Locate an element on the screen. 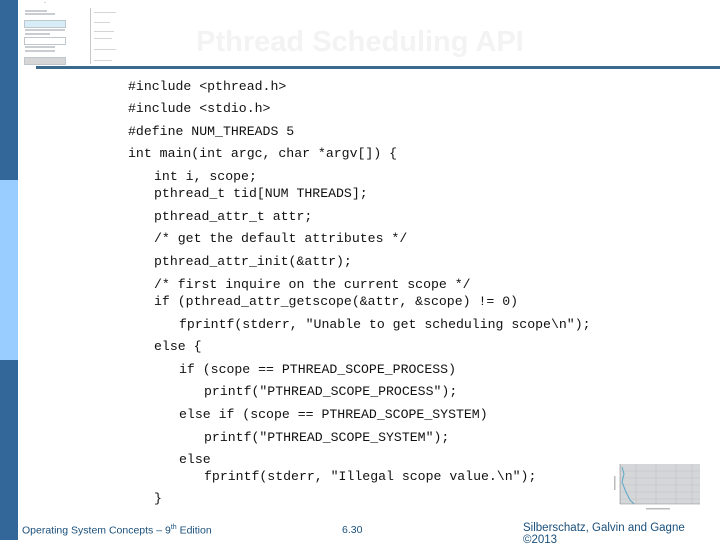  footer-copyright: Silberschatz, Galvin and Gagne ©2013 is located at coordinates (604, 534).